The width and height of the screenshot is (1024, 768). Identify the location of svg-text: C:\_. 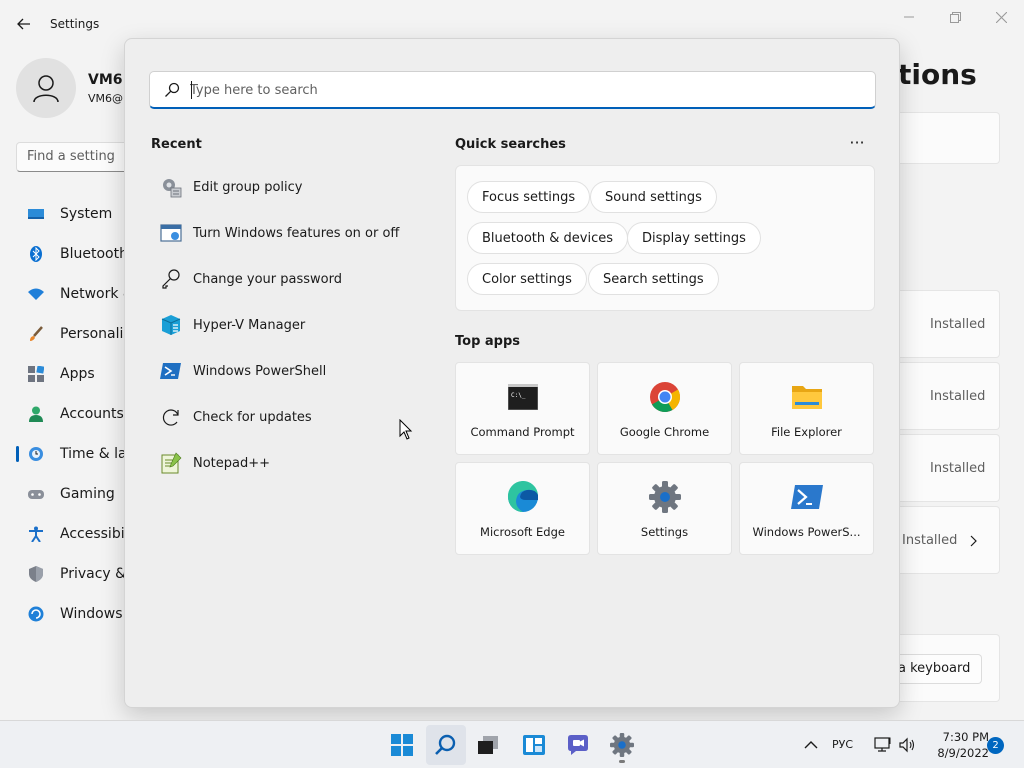
(518, 395).